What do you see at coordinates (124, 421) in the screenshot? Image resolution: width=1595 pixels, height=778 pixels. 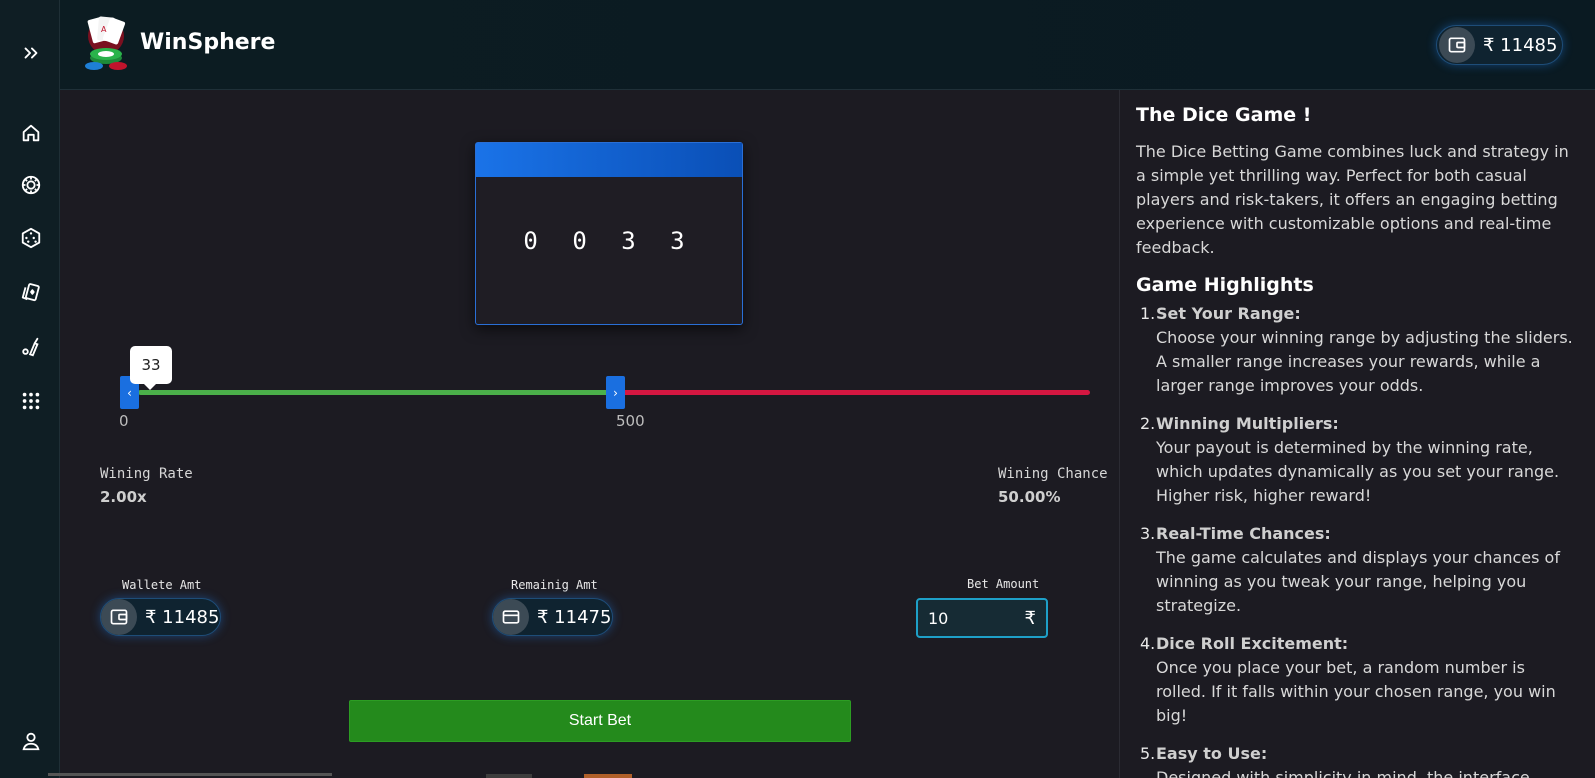 I see `slider-min-label: 0` at bounding box center [124, 421].